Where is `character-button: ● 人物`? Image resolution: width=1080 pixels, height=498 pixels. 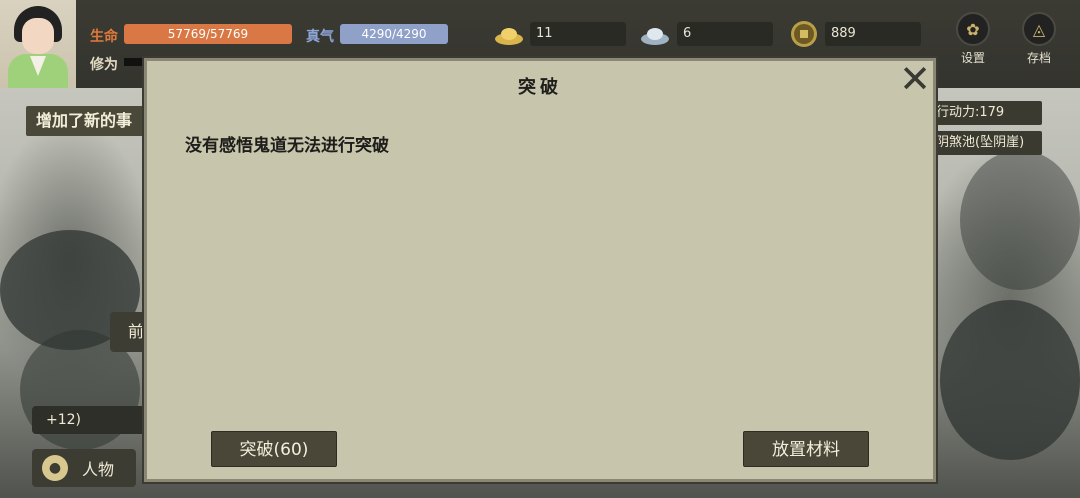 character-button: ● 人物 is located at coordinates (84, 468).